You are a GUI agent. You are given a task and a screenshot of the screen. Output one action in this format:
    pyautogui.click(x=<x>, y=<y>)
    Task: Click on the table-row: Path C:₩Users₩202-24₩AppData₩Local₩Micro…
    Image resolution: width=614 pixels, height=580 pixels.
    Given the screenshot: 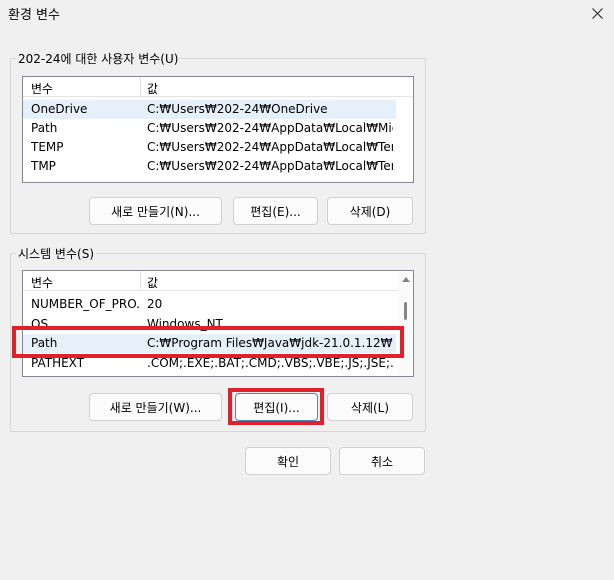 What is the action you would take?
    pyautogui.click(x=209, y=128)
    